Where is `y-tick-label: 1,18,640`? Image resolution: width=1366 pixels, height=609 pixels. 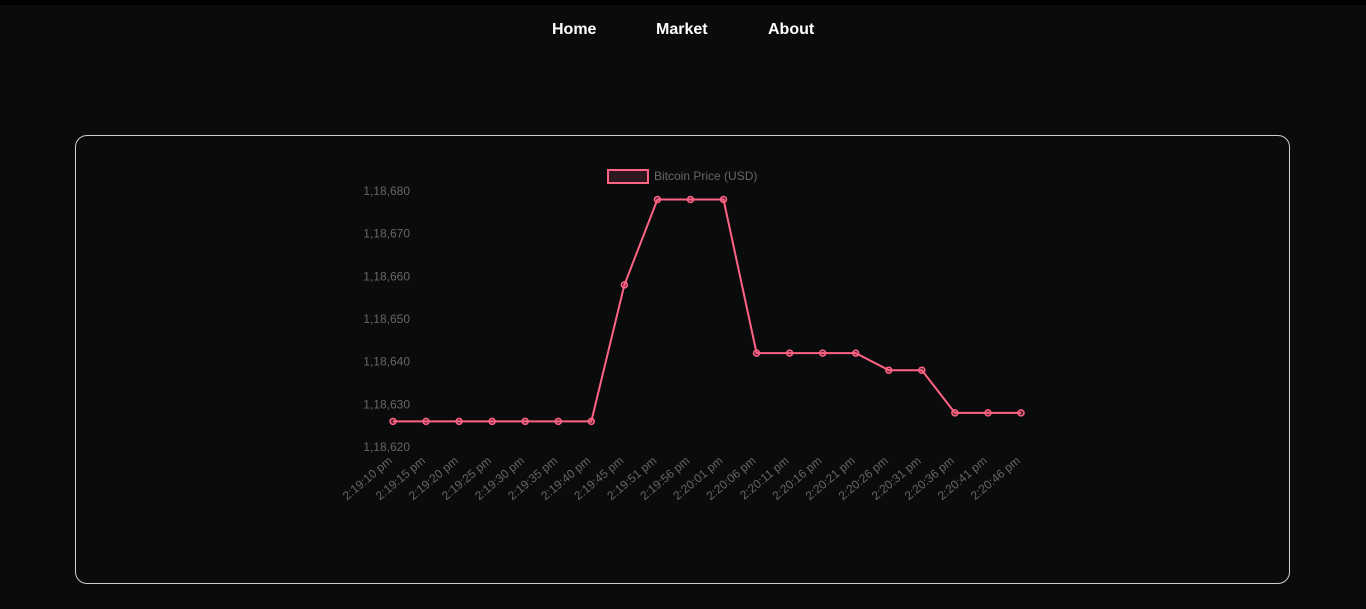 y-tick-label: 1,18,640 is located at coordinates (386, 362).